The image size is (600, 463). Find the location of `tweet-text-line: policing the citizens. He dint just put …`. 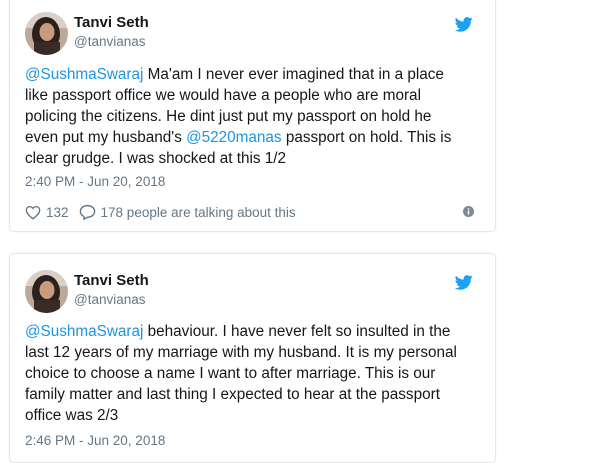

tweet-text-line: policing the citizens. He dint just put … is located at coordinates (256, 116).